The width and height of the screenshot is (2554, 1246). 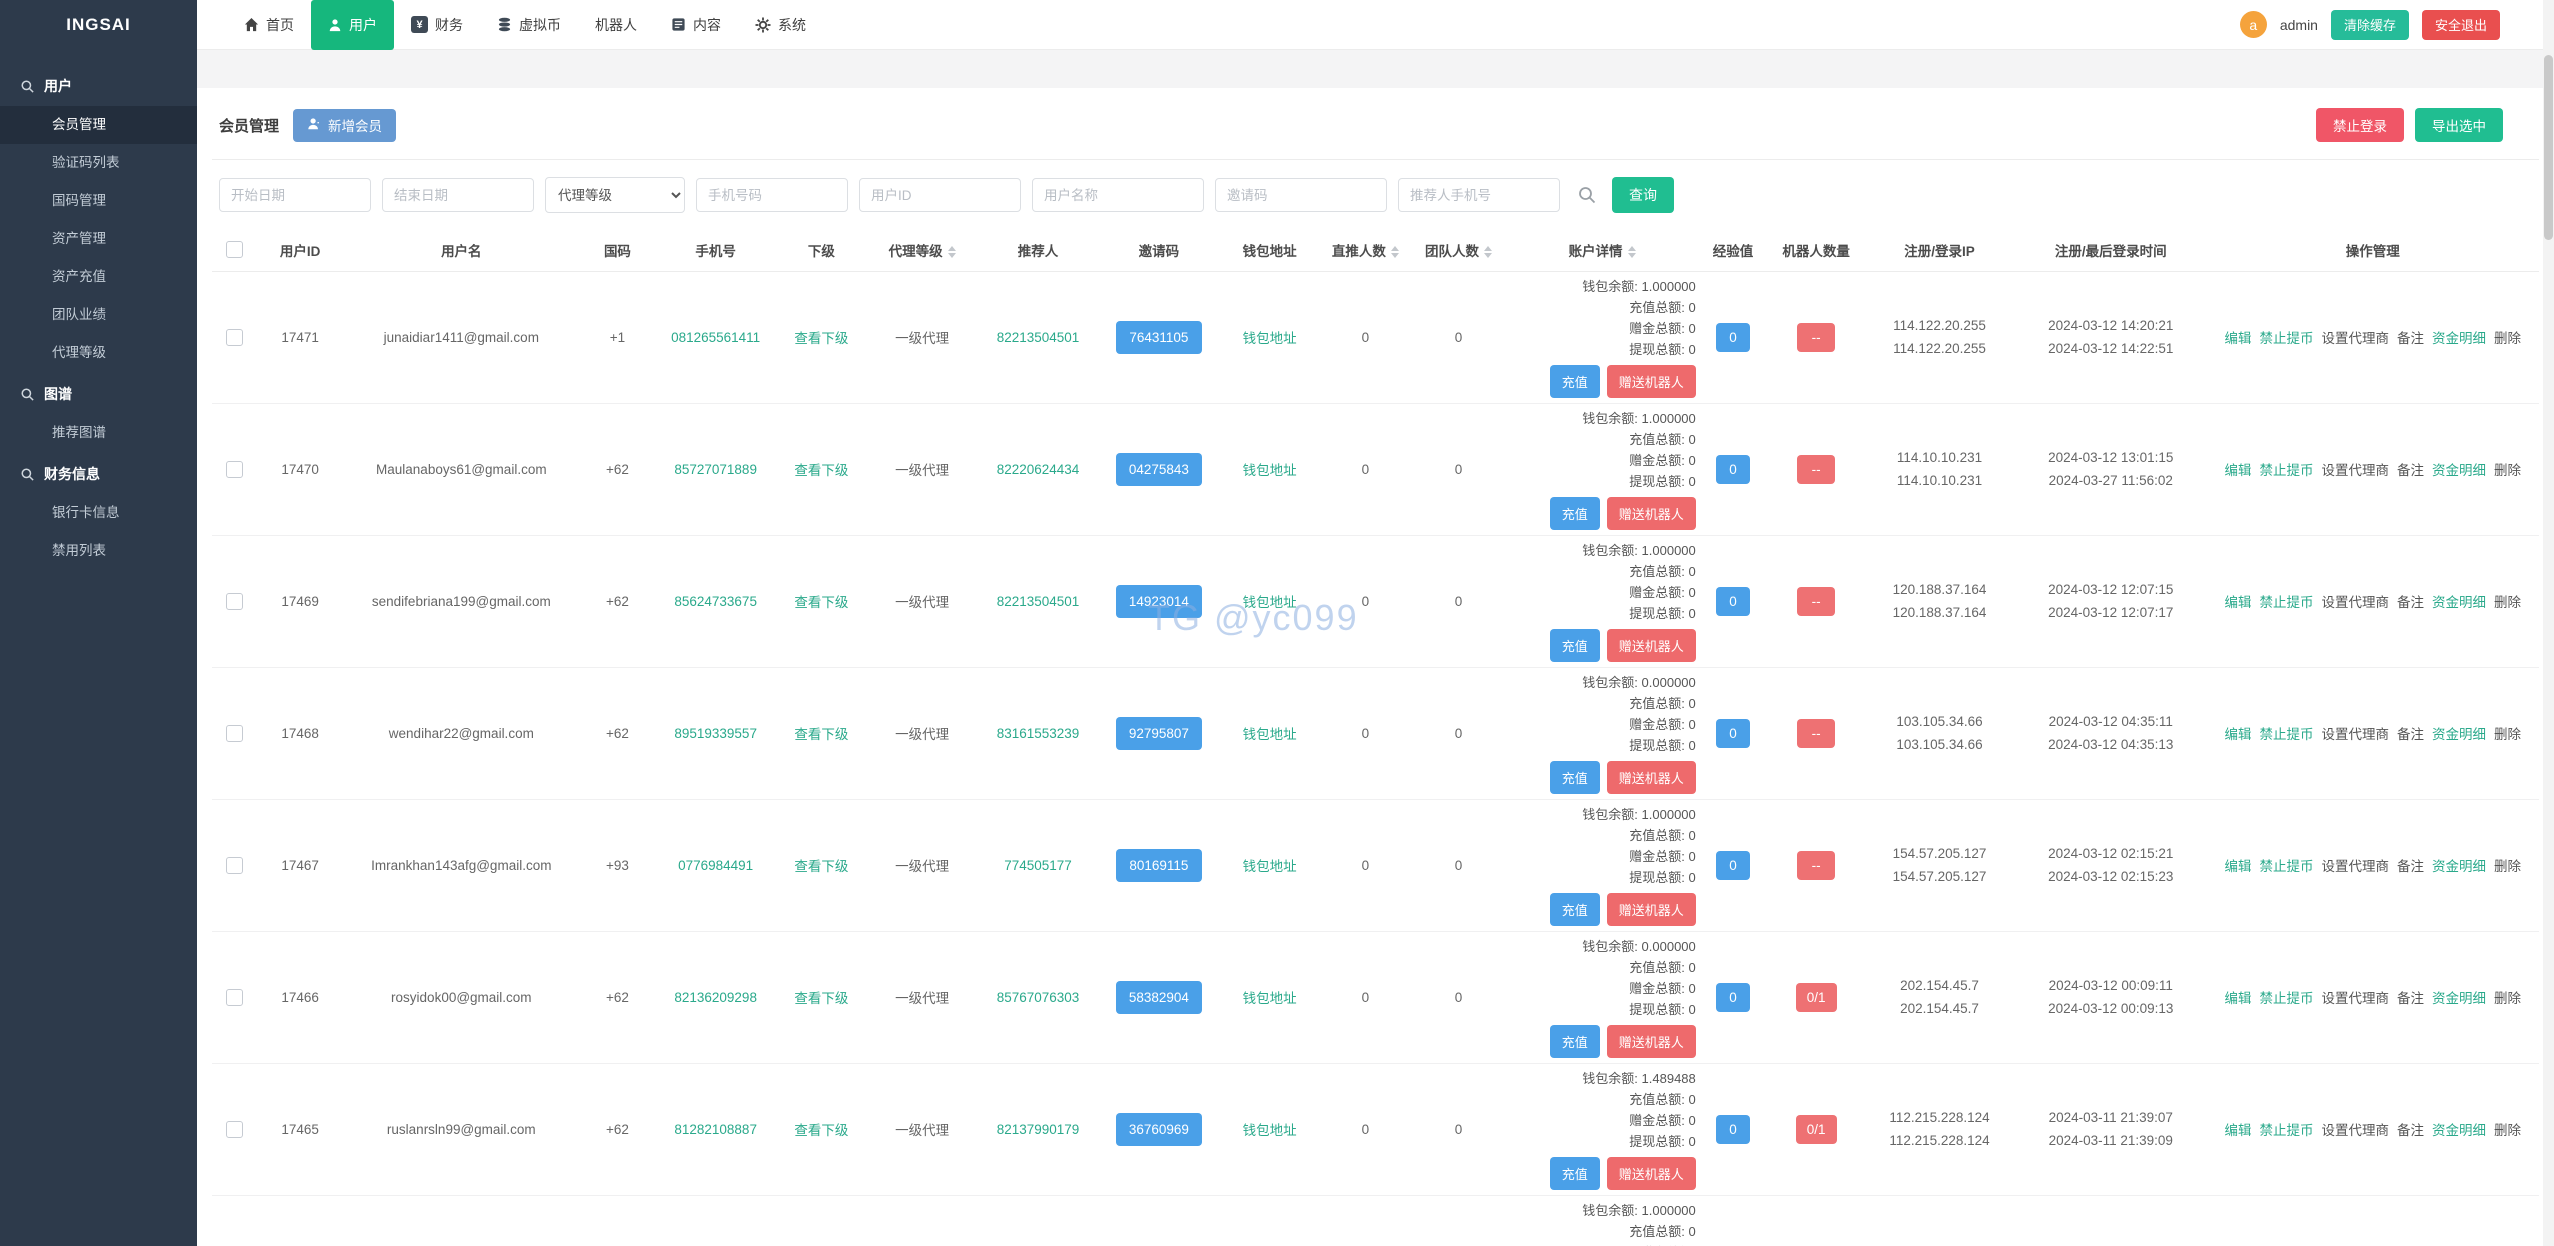 I want to click on referrer-link: 82137990179, so click(x=1038, y=1129).